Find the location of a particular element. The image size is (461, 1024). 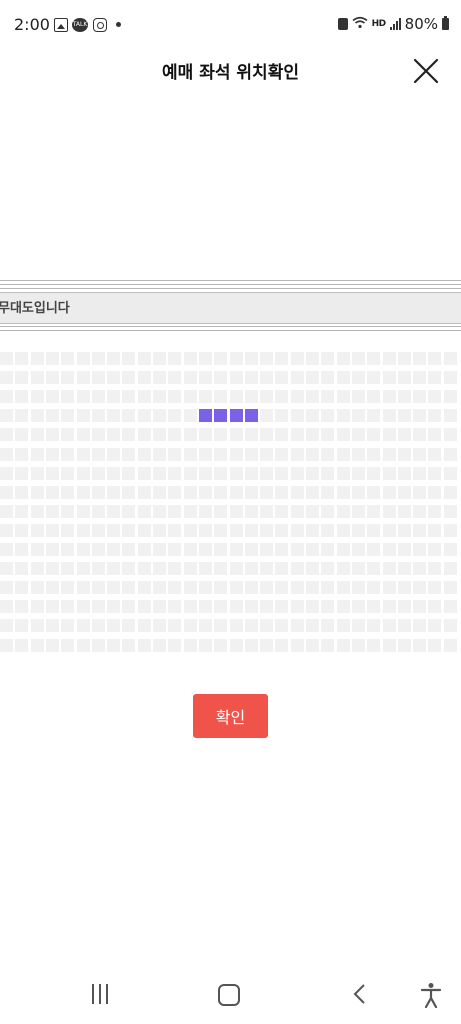

selected-seat is located at coordinates (251, 415).